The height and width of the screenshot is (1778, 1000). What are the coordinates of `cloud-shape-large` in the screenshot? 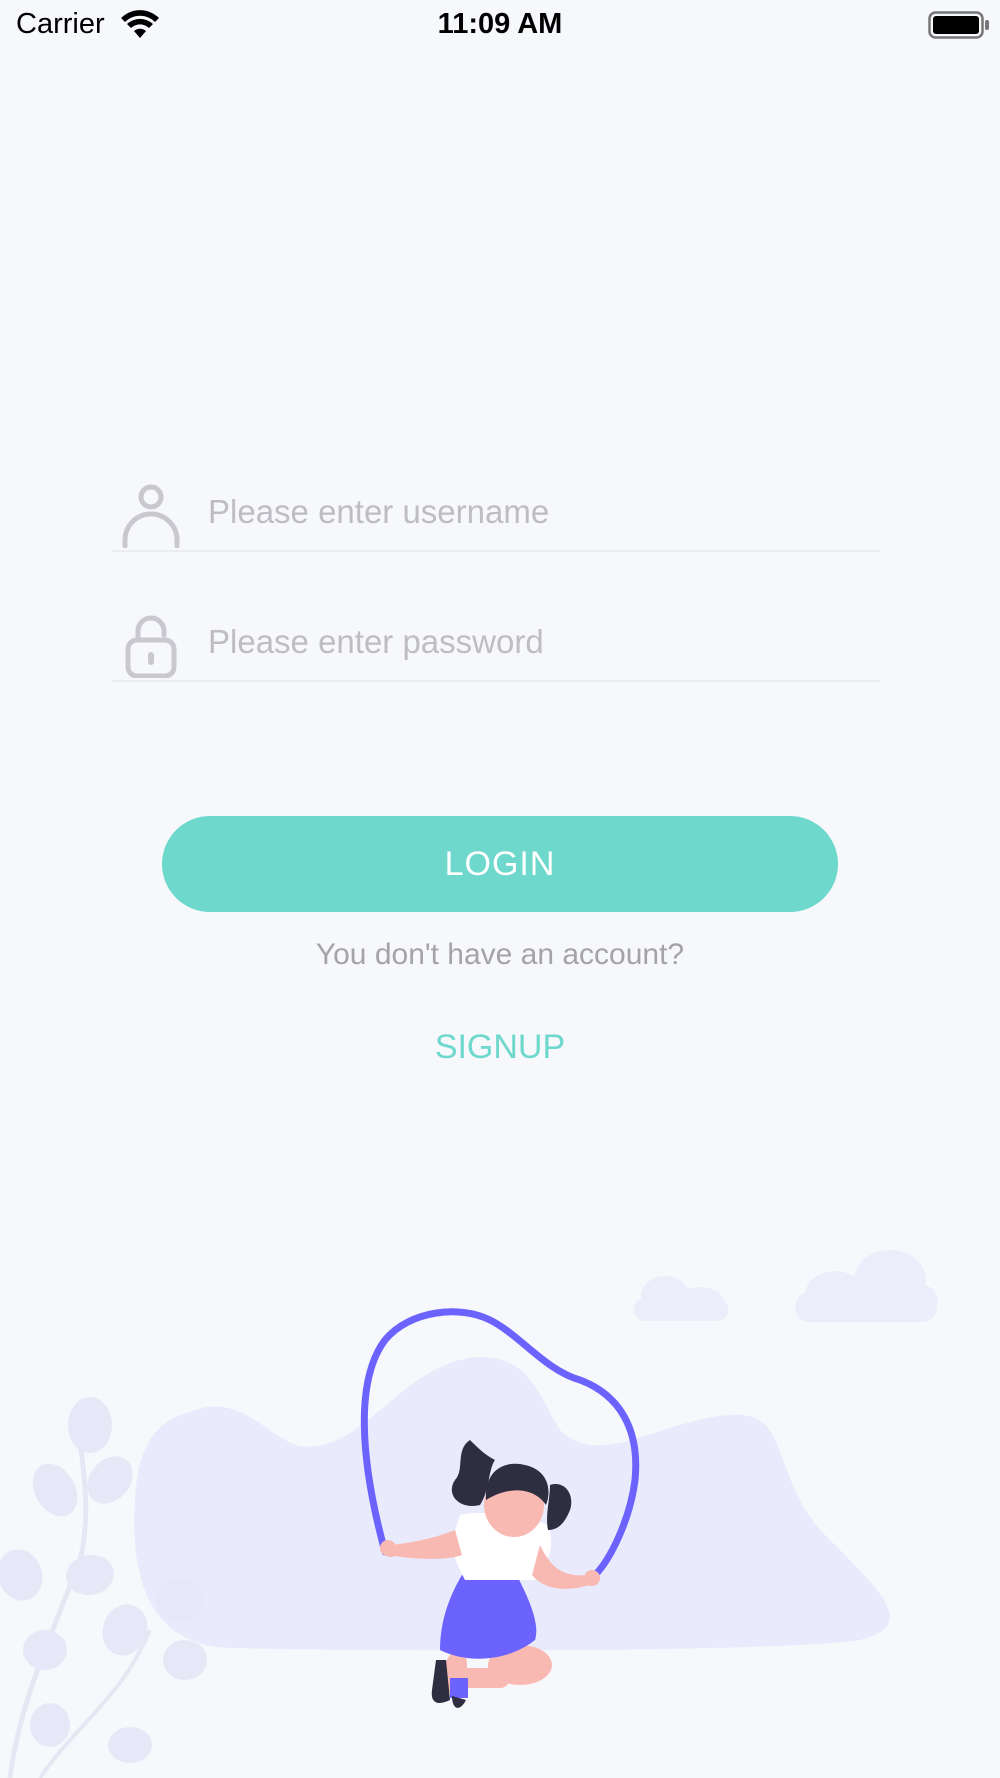 It's located at (866, 1286).